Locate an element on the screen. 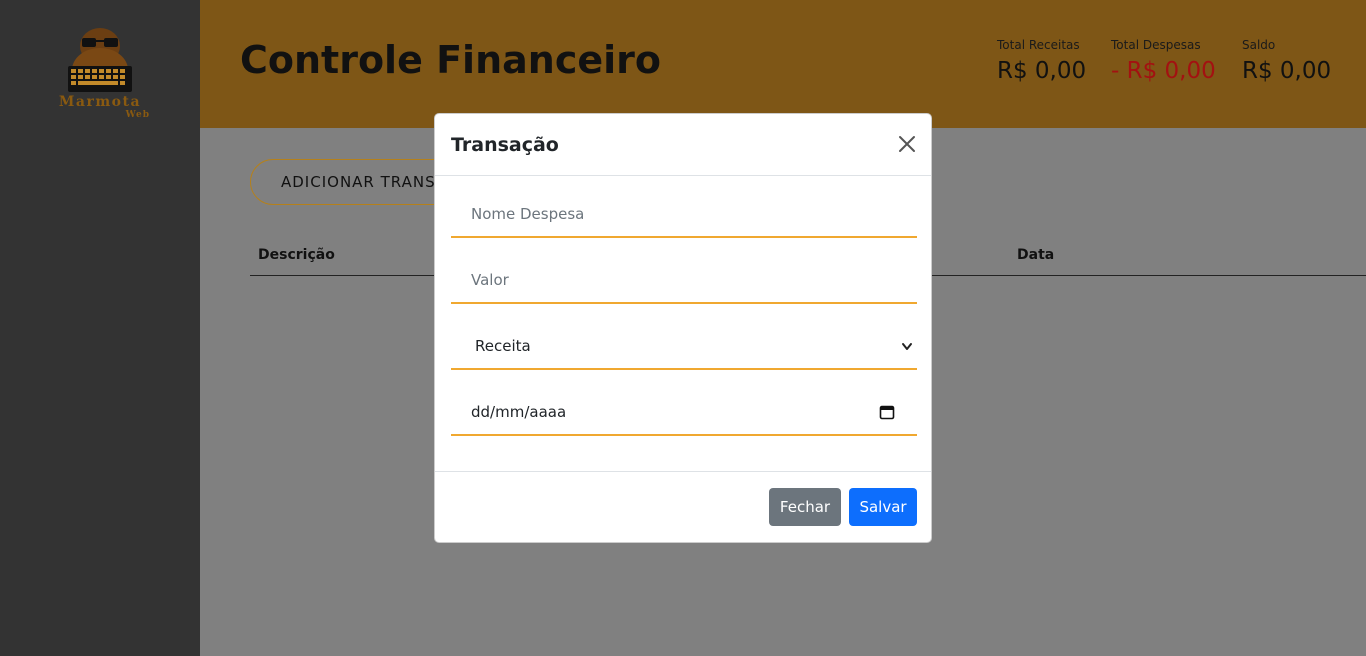 The height and width of the screenshot is (656, 1366). save-button: Salvar is located at coordinates (883, 507).